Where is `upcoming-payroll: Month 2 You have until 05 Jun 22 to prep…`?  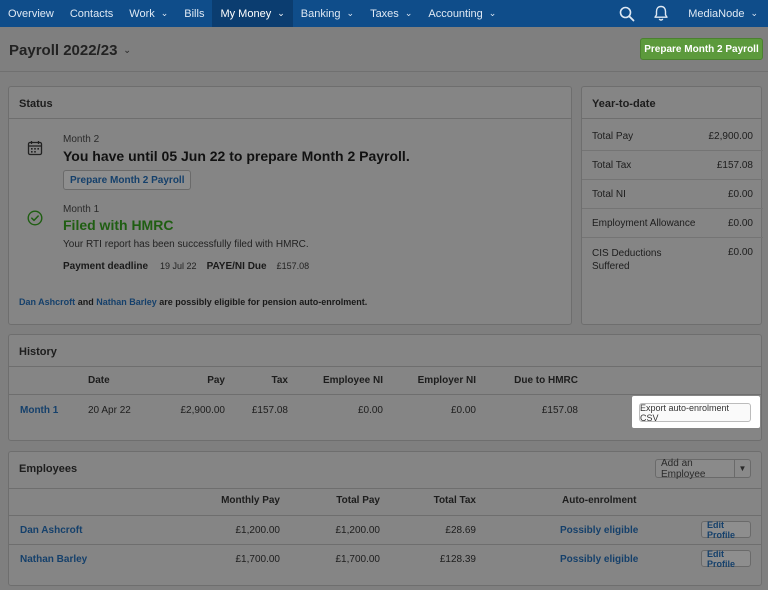 upcoming-payroll: Month 2 You have until 05 Jun 22 to prep… is located at coordinates (236, 162).